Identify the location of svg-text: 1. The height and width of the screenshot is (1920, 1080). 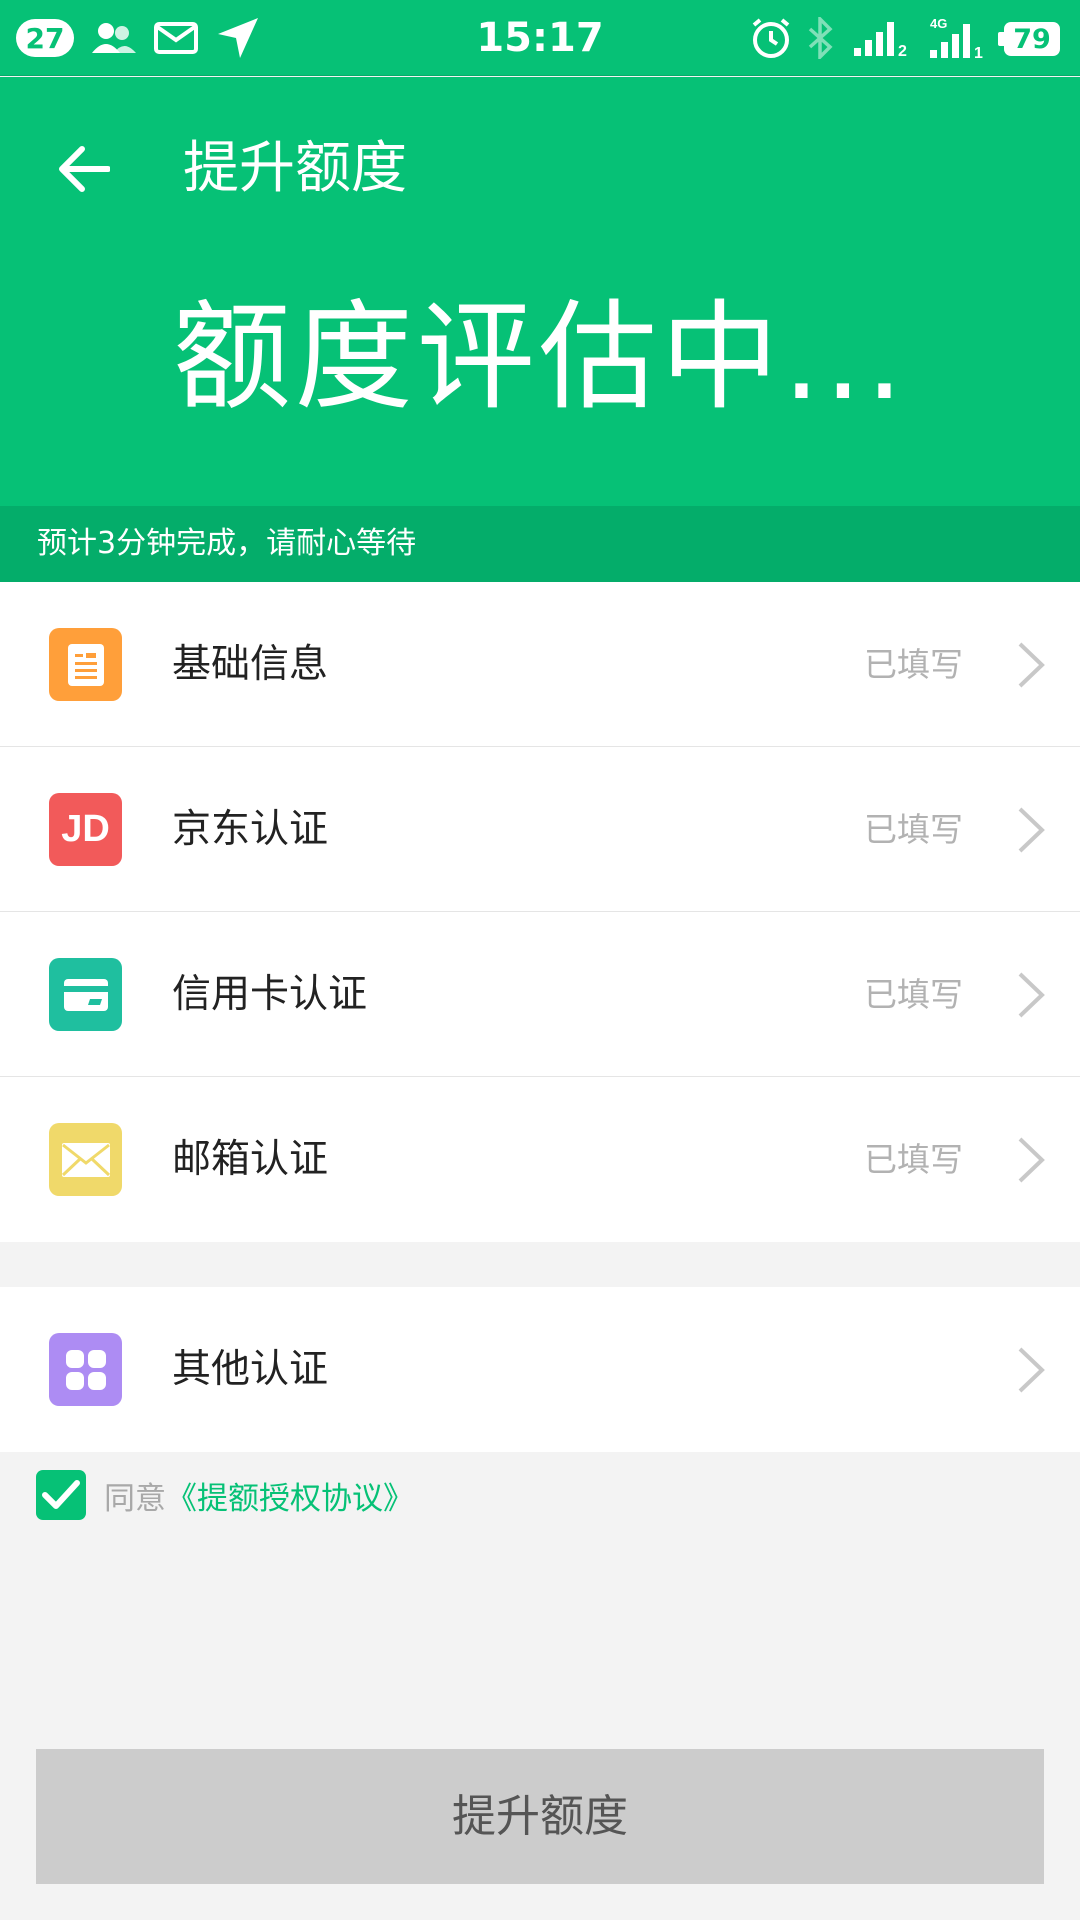
(978, 52).